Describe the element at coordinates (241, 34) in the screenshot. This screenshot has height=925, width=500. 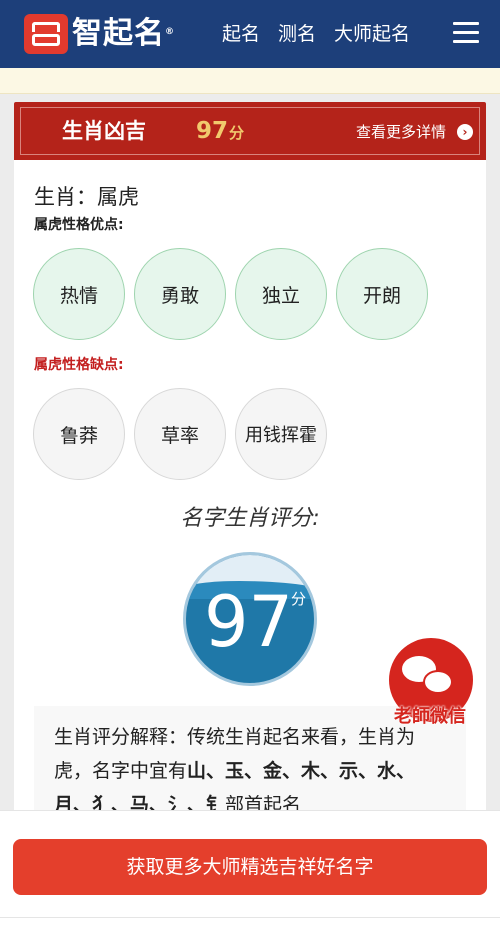
I see `nav-item-qiming: 起名` at that location.